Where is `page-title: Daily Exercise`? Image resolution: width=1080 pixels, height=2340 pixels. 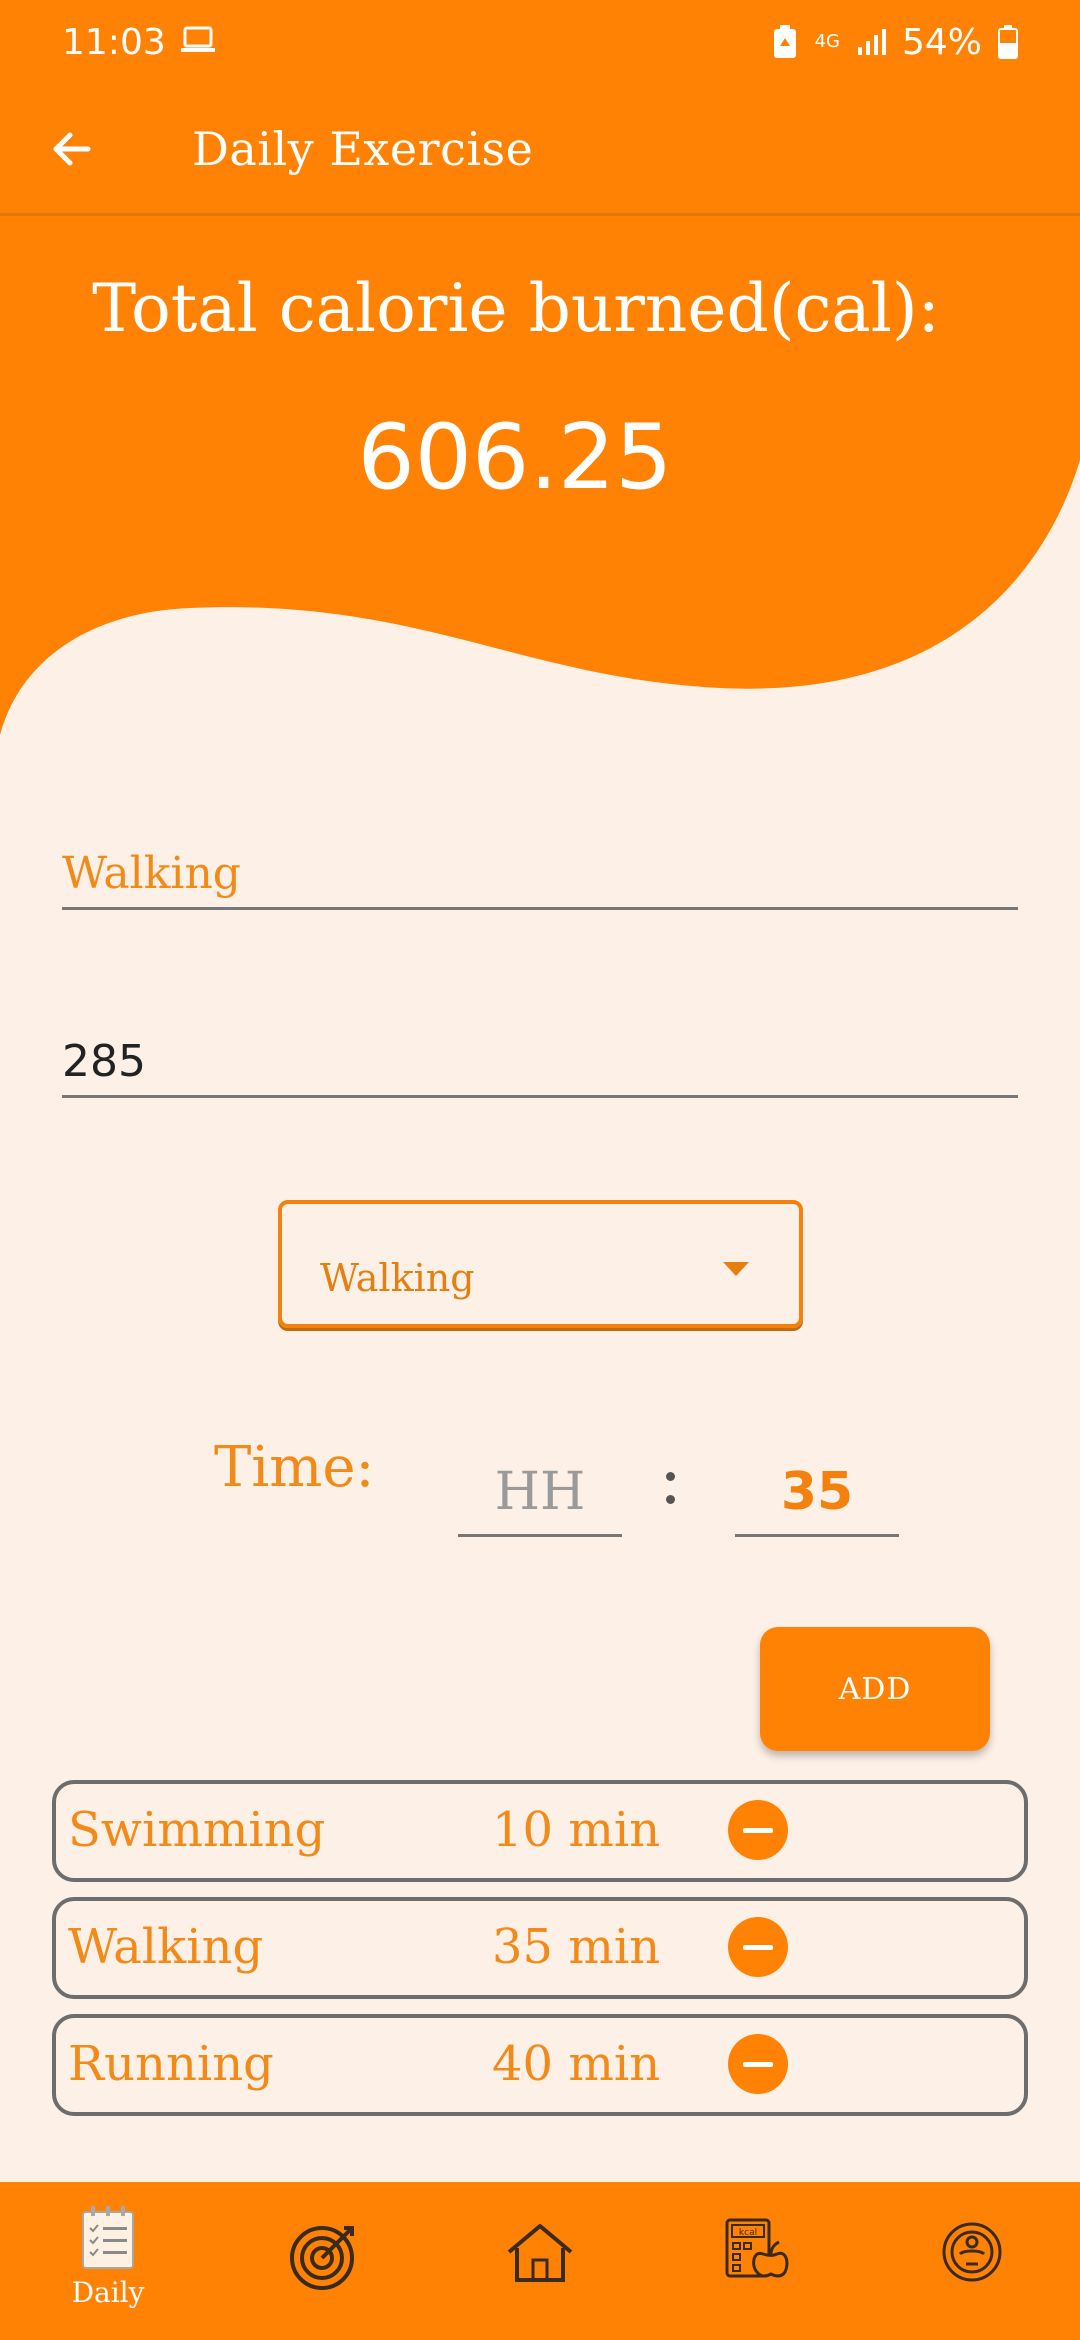 page-title: Daily Exercise is located at coordinates (363, 148).